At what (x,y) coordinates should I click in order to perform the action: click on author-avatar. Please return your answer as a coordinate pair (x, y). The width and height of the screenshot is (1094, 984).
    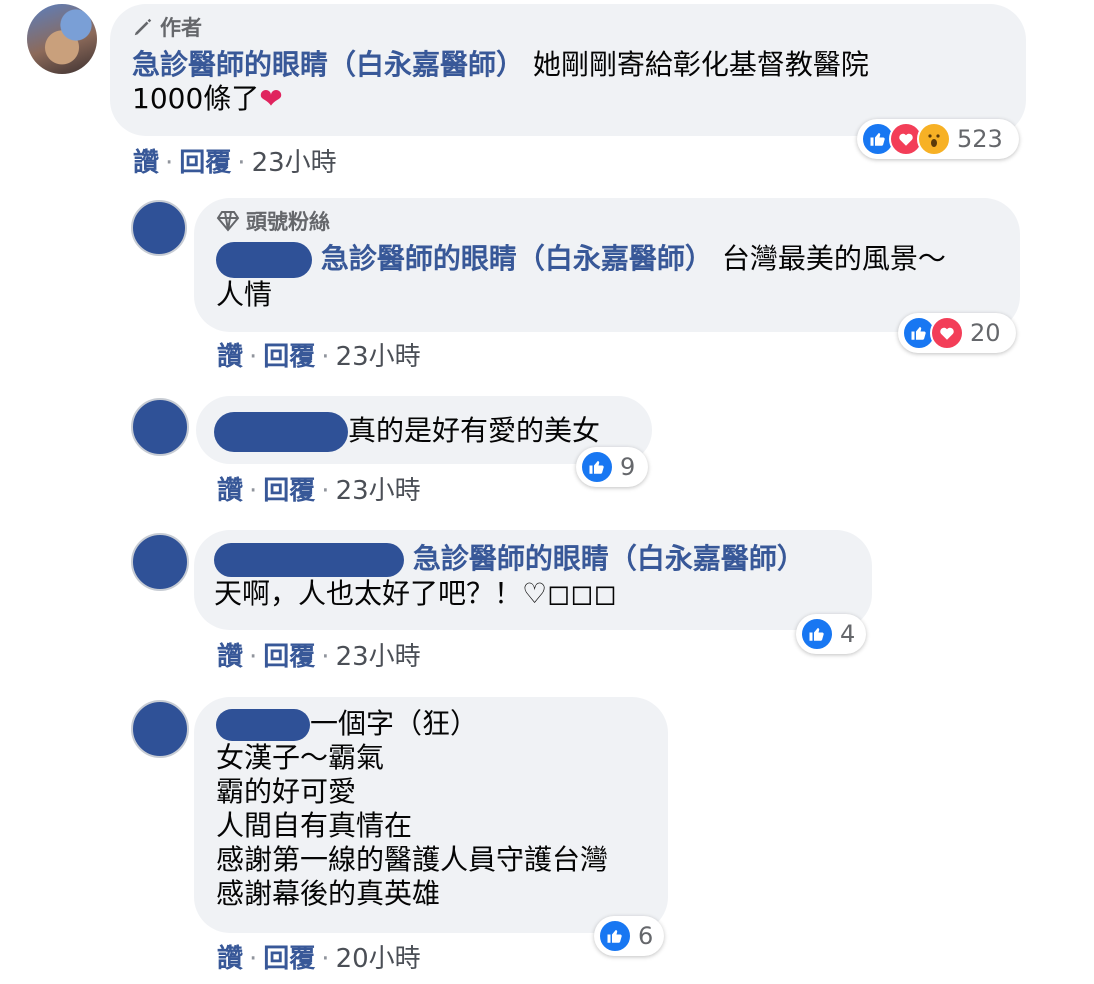
    Looking at the image, I should click on (62, 39).